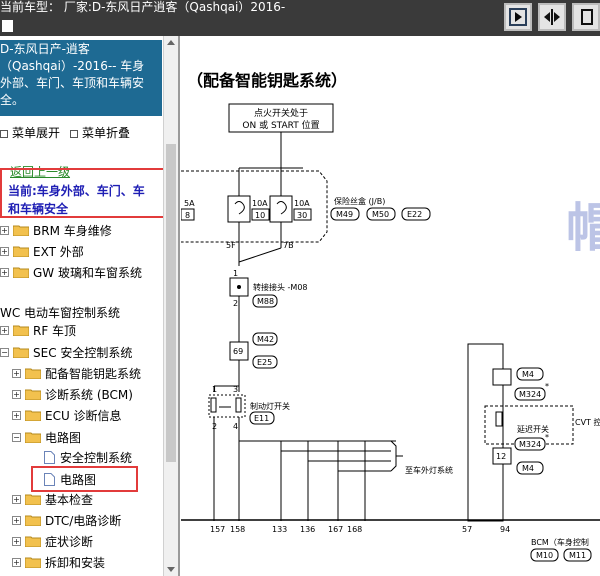  Describe the element at coordinates (45, 49) in the screenshot. I see `title-line: D-东风日产-逍客` at that location.